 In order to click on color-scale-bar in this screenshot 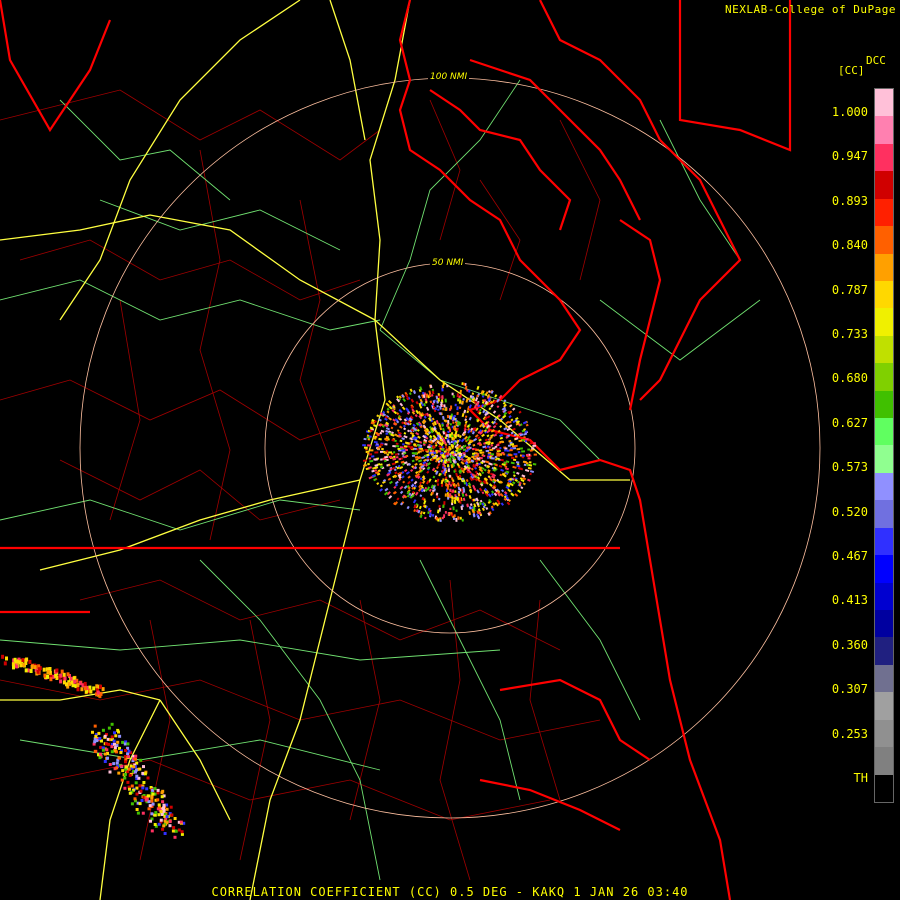, I will do `click(884, 445)`.